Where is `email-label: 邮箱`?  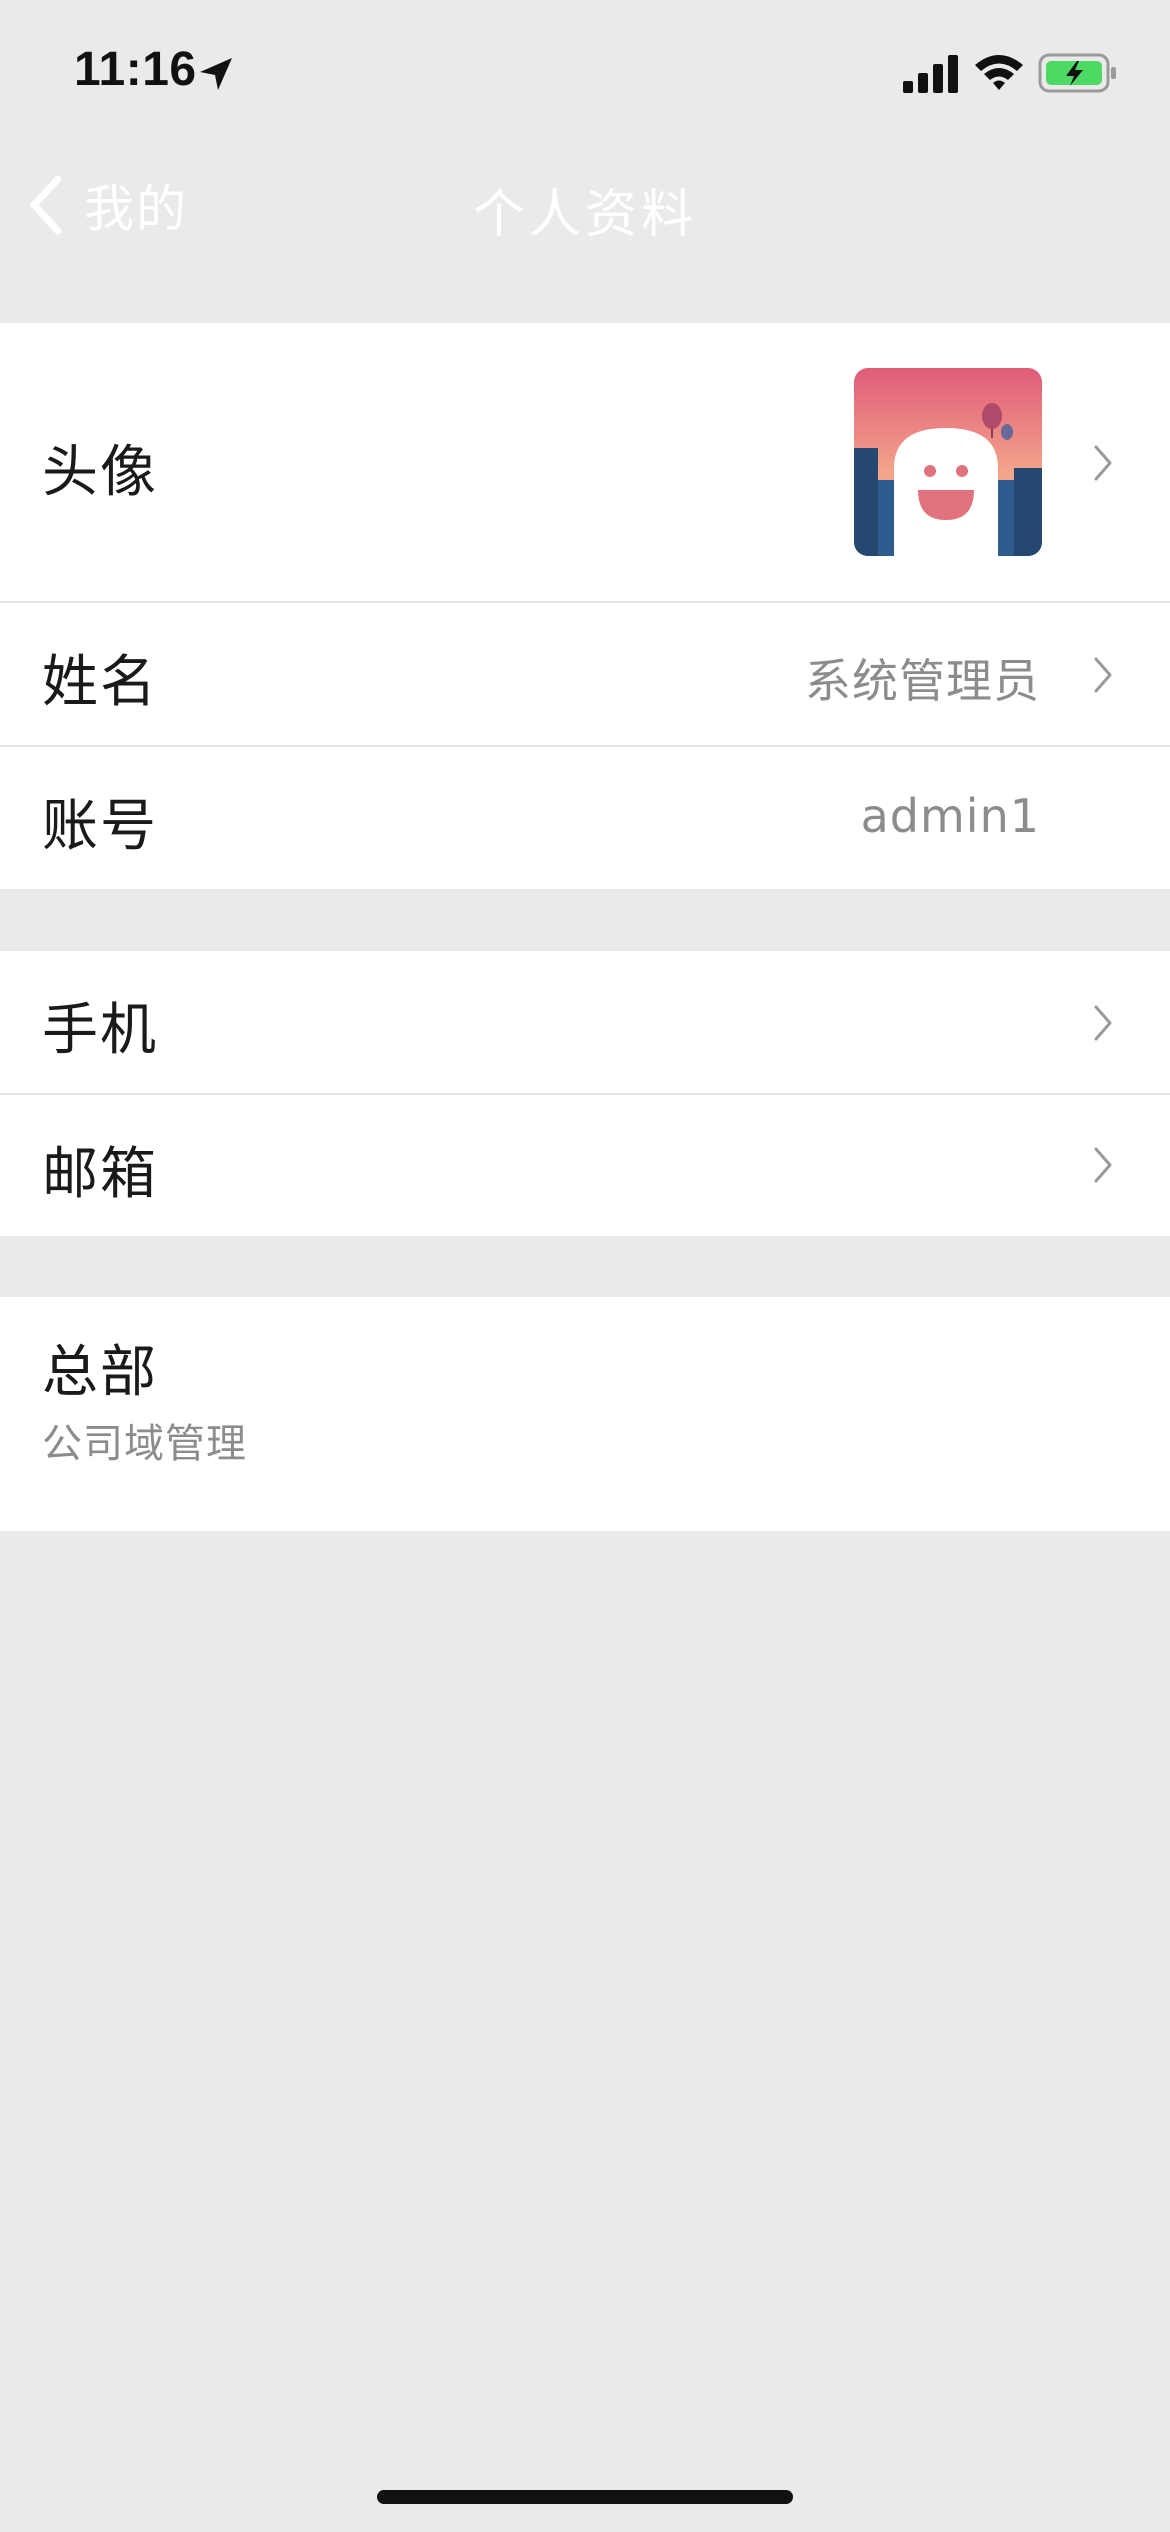
email-label: 邮箱 is located at coordinates (100, 1174).